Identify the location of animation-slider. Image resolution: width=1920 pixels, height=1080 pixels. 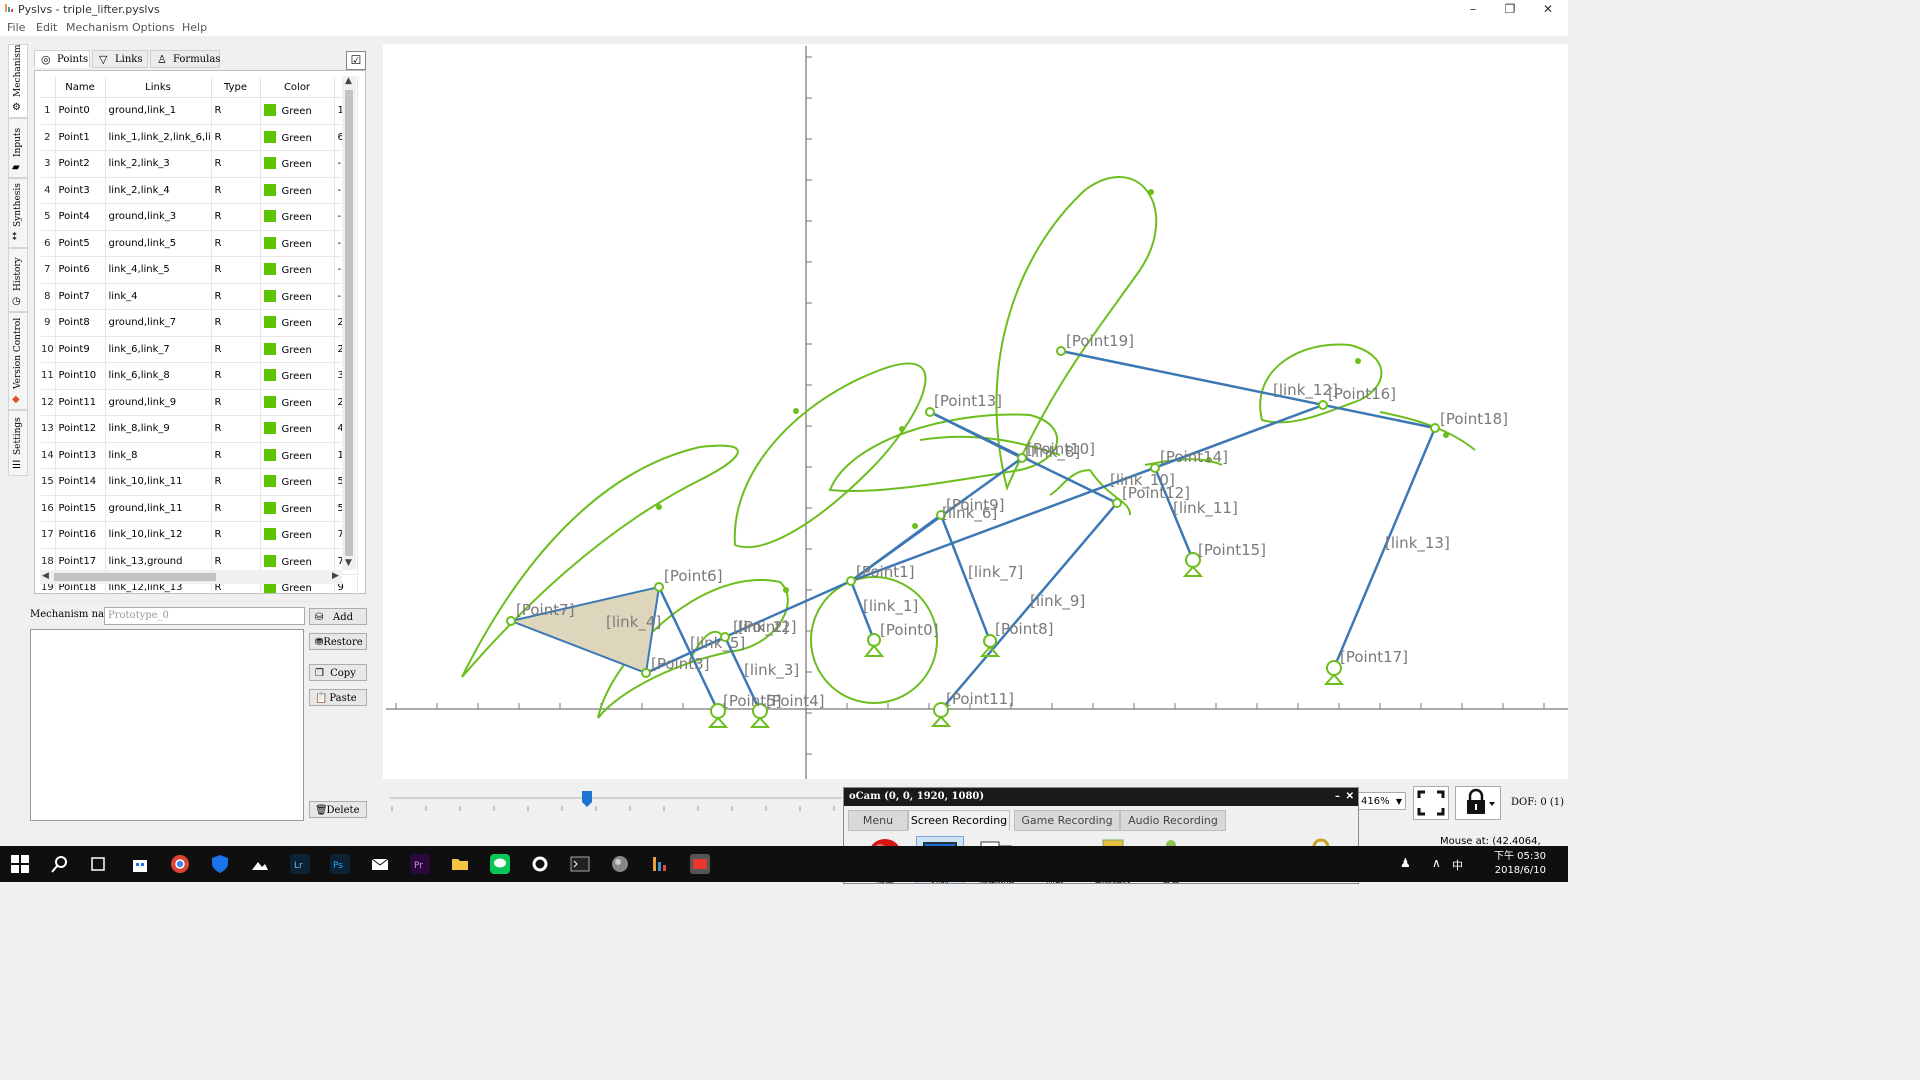
(616, 801).